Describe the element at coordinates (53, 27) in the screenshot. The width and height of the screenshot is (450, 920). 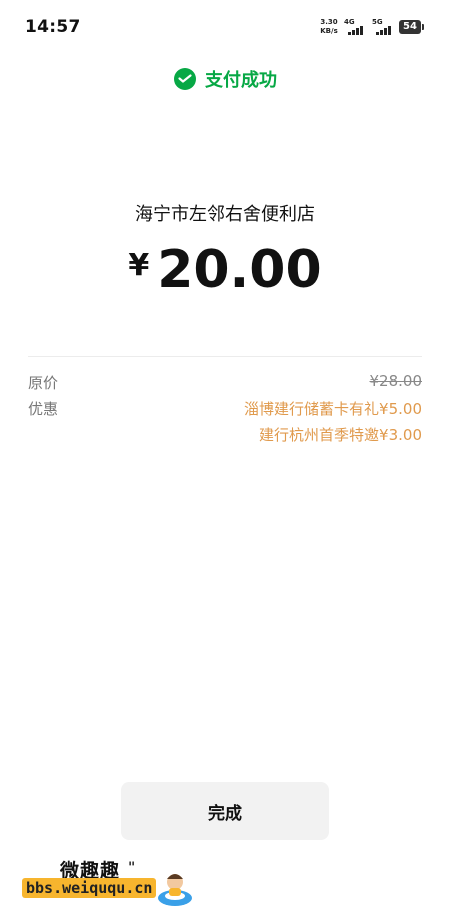
I see `status-time: 14:57` at that location.